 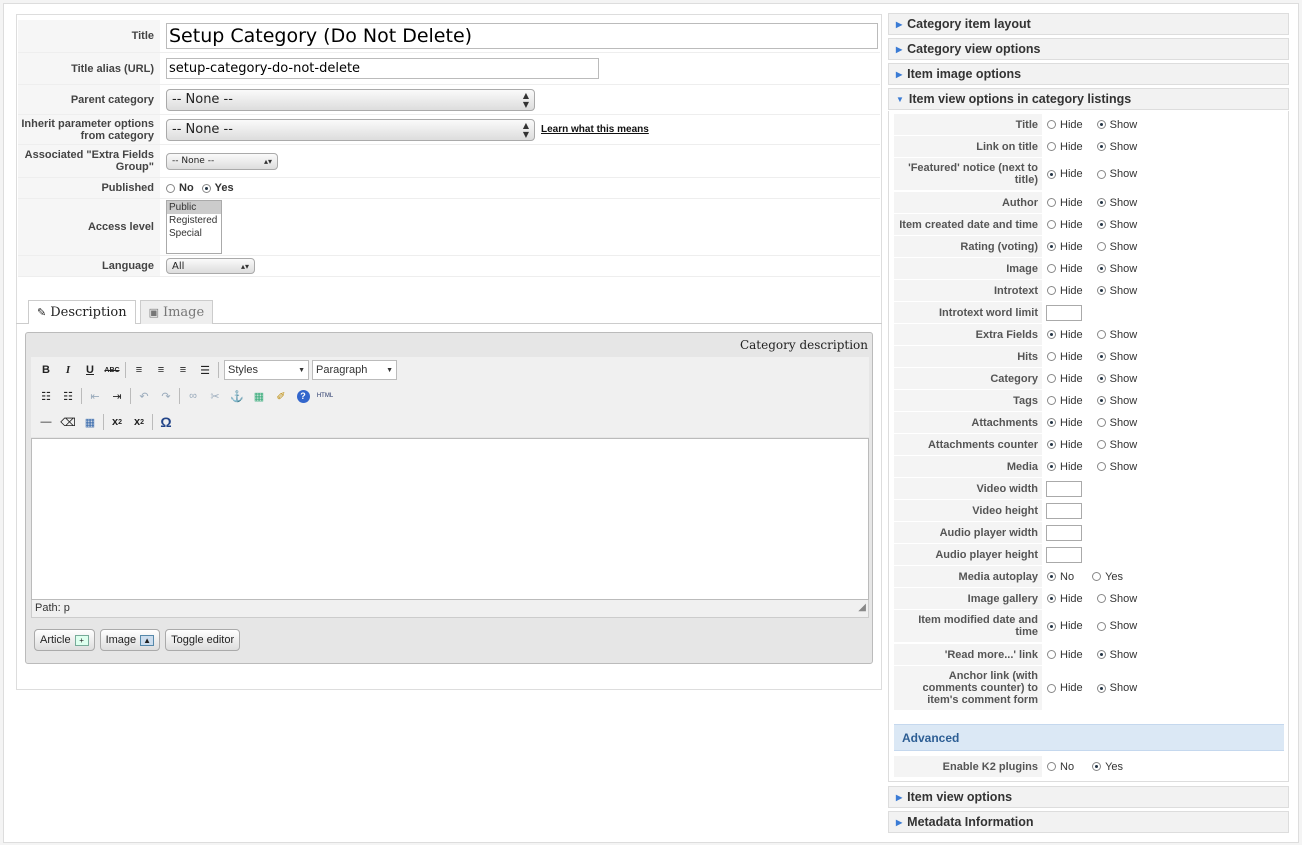 I want to click on align-center-icon: ≡, so click(x=161, y=370).